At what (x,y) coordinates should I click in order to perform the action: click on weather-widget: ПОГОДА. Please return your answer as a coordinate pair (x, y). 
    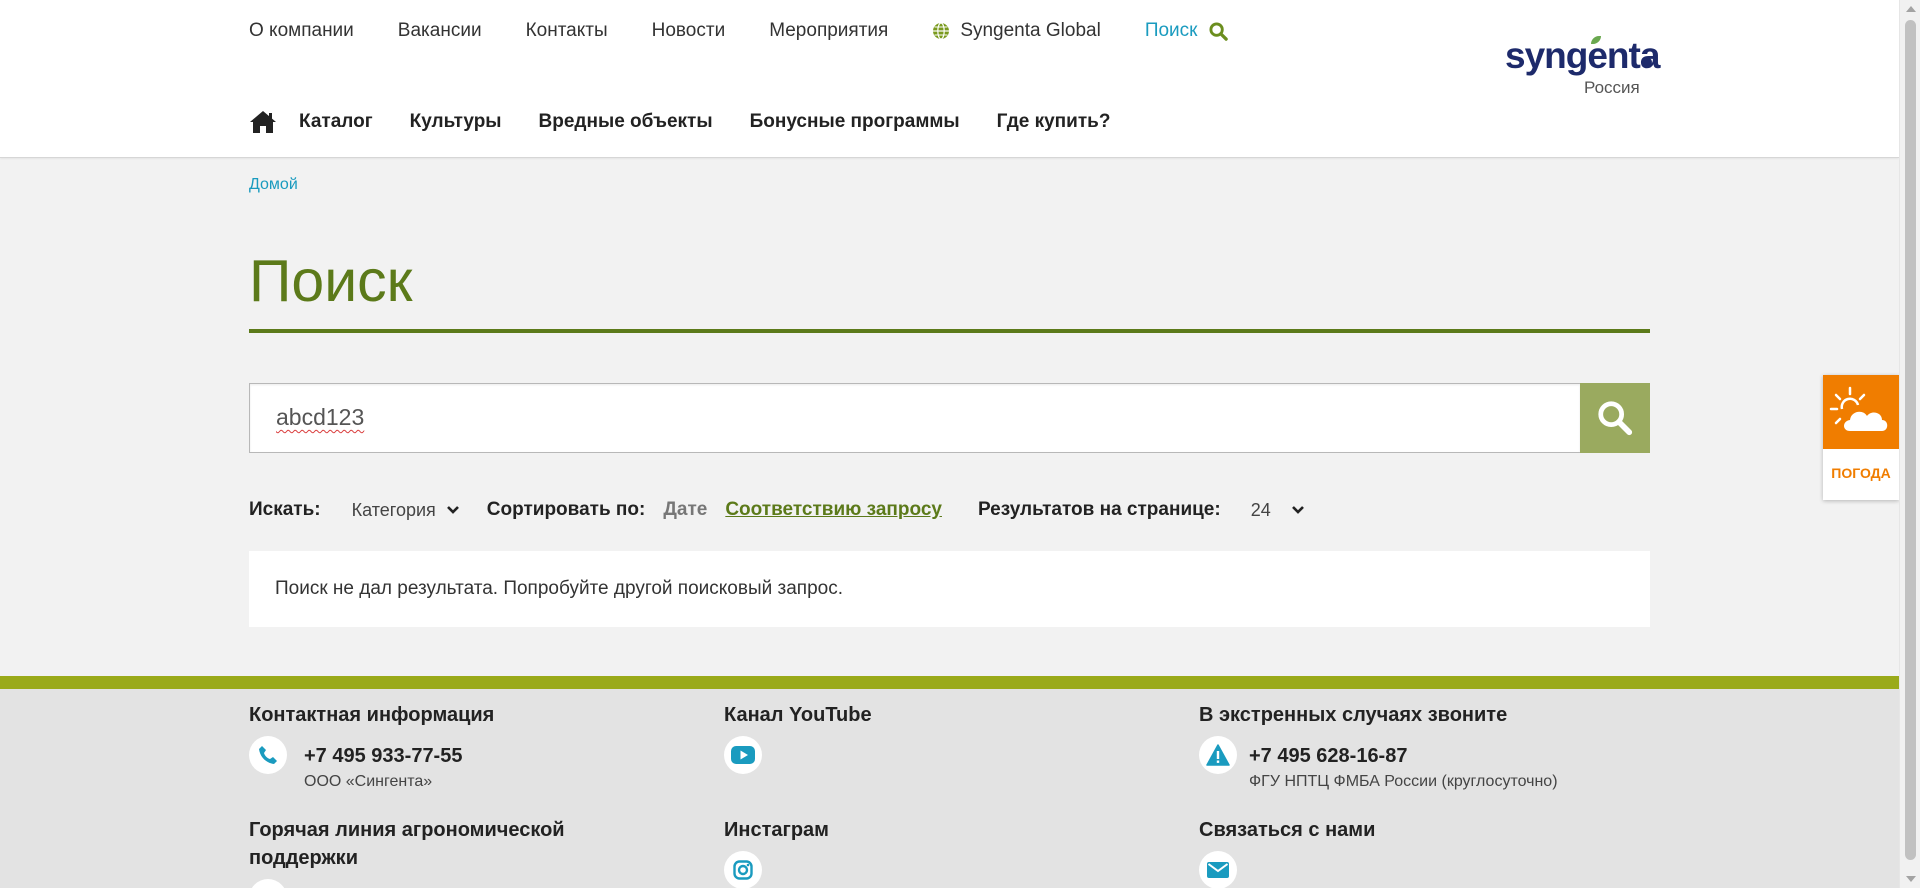
    Looking at the image, I should click on (1861, 437).